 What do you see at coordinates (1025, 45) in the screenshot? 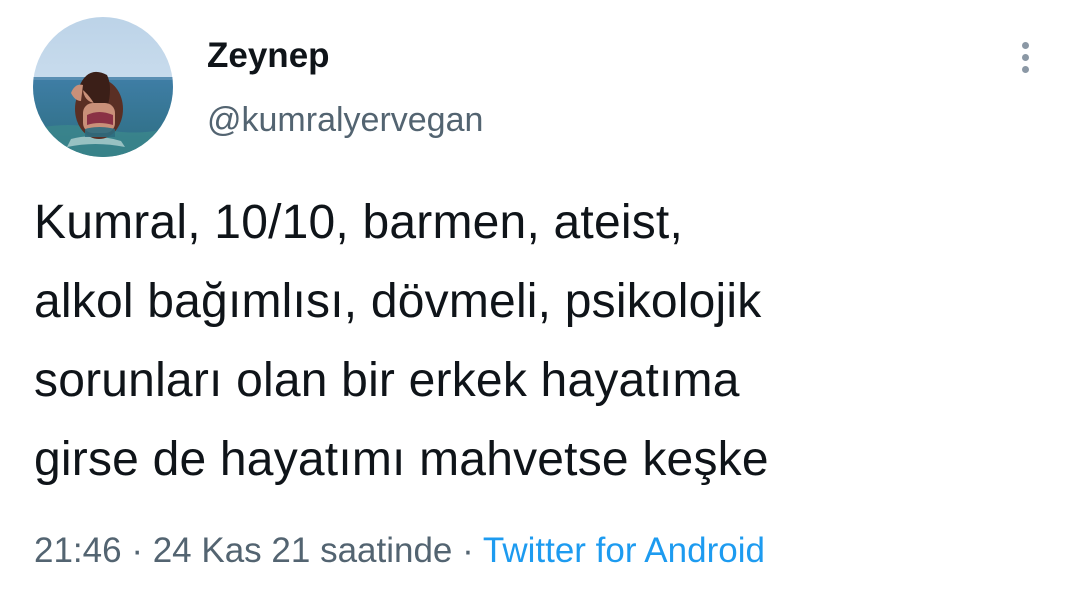
I see `more-vertical-icon` at bounding box center [1025, 45].